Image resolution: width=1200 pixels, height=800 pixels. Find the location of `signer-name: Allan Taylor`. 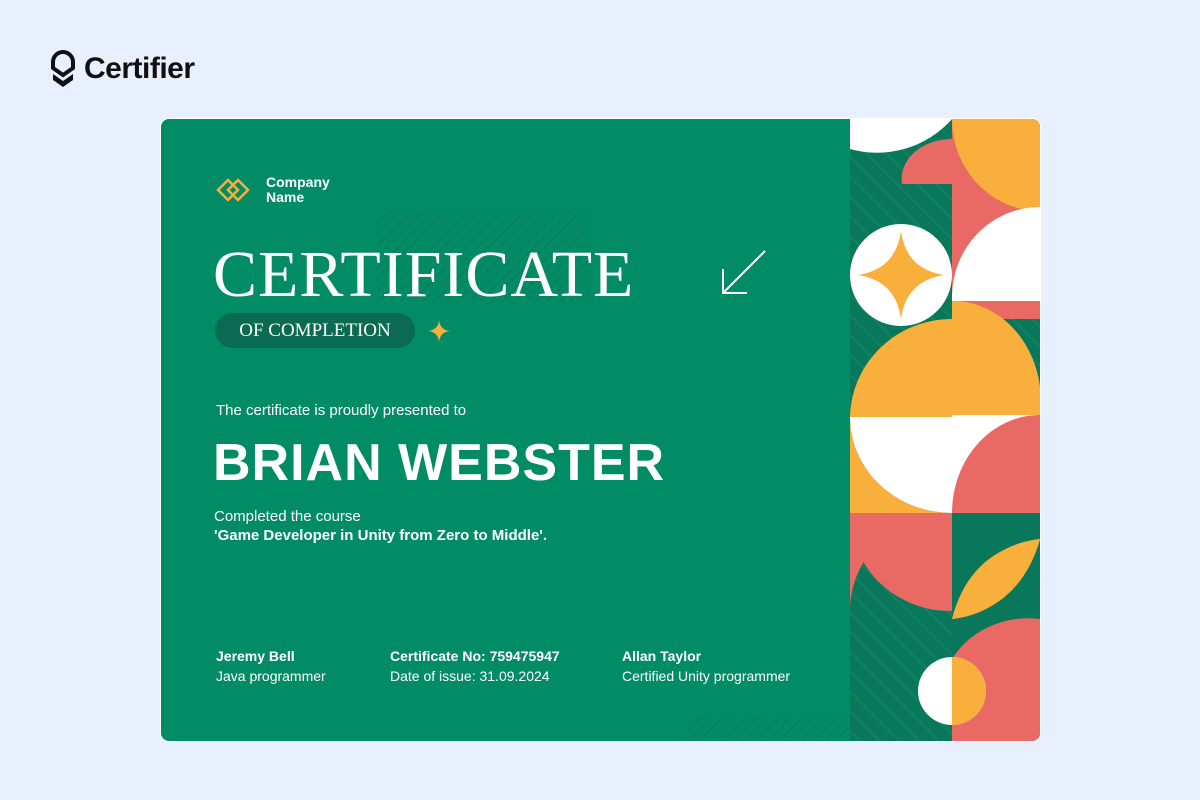

signer-name: Allan Taylor is located at coordinates (662, 656).